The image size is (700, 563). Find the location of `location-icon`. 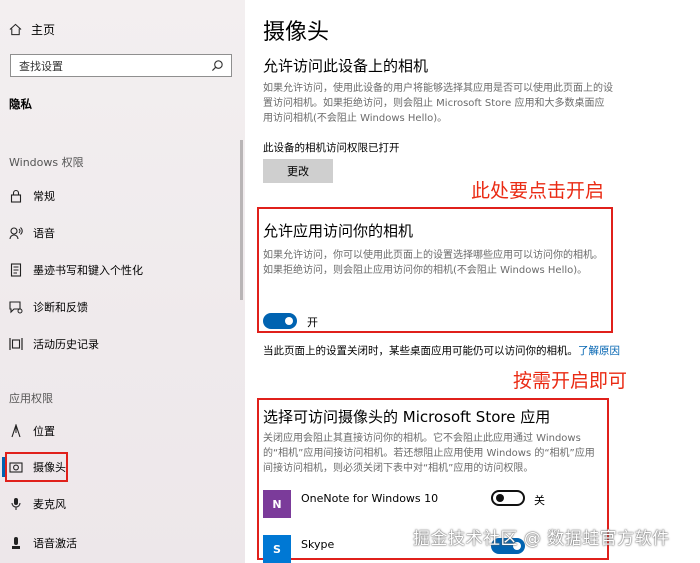

location-icon is located at coordinates (16, 431).